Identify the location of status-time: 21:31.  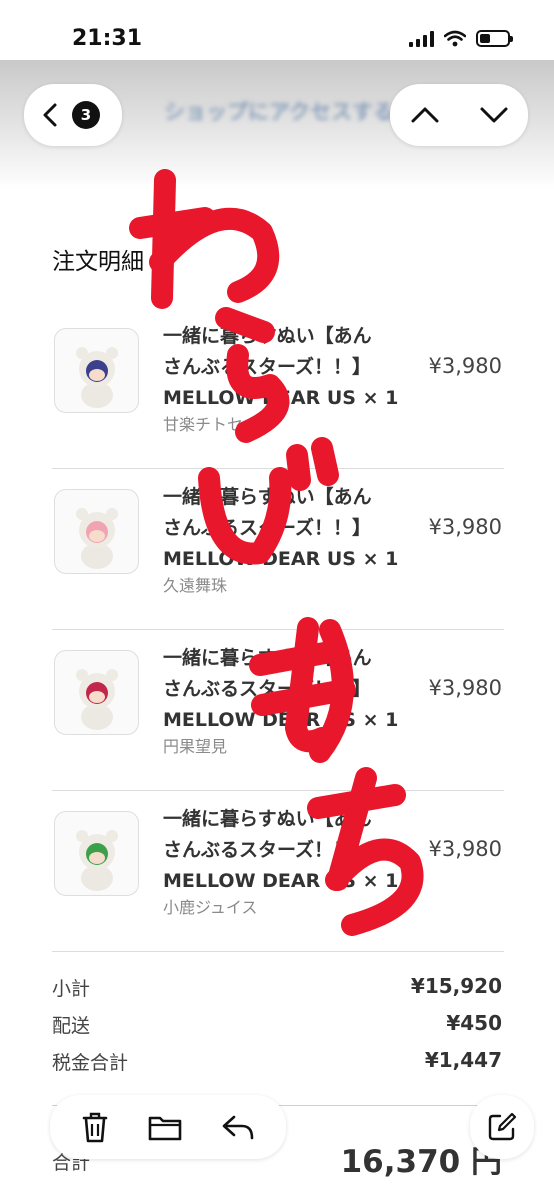
(107, 38).